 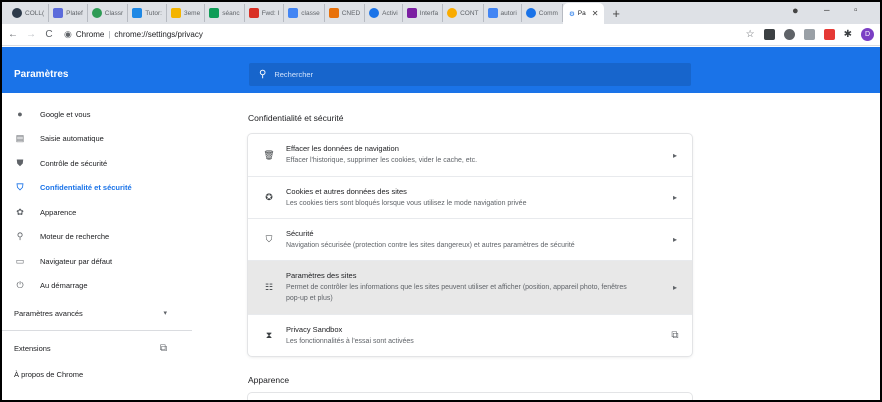 I want to click on browser-tab: autori, so click(x=503, y=13).